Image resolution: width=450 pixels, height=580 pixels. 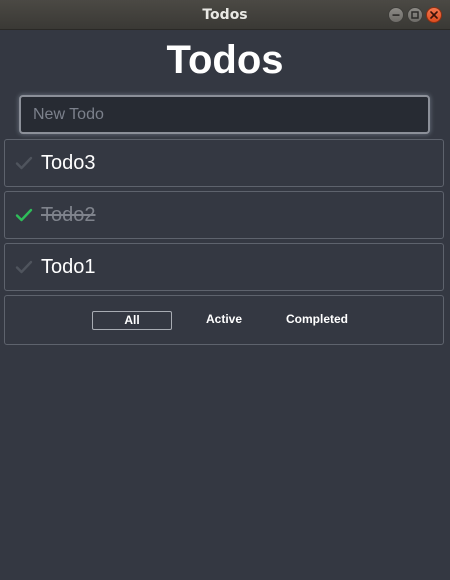 What do you see at coordinates (224, 163) in the screenshot?
I see `todo-item-todo3: Todo3` at bounding box center [224, 163].